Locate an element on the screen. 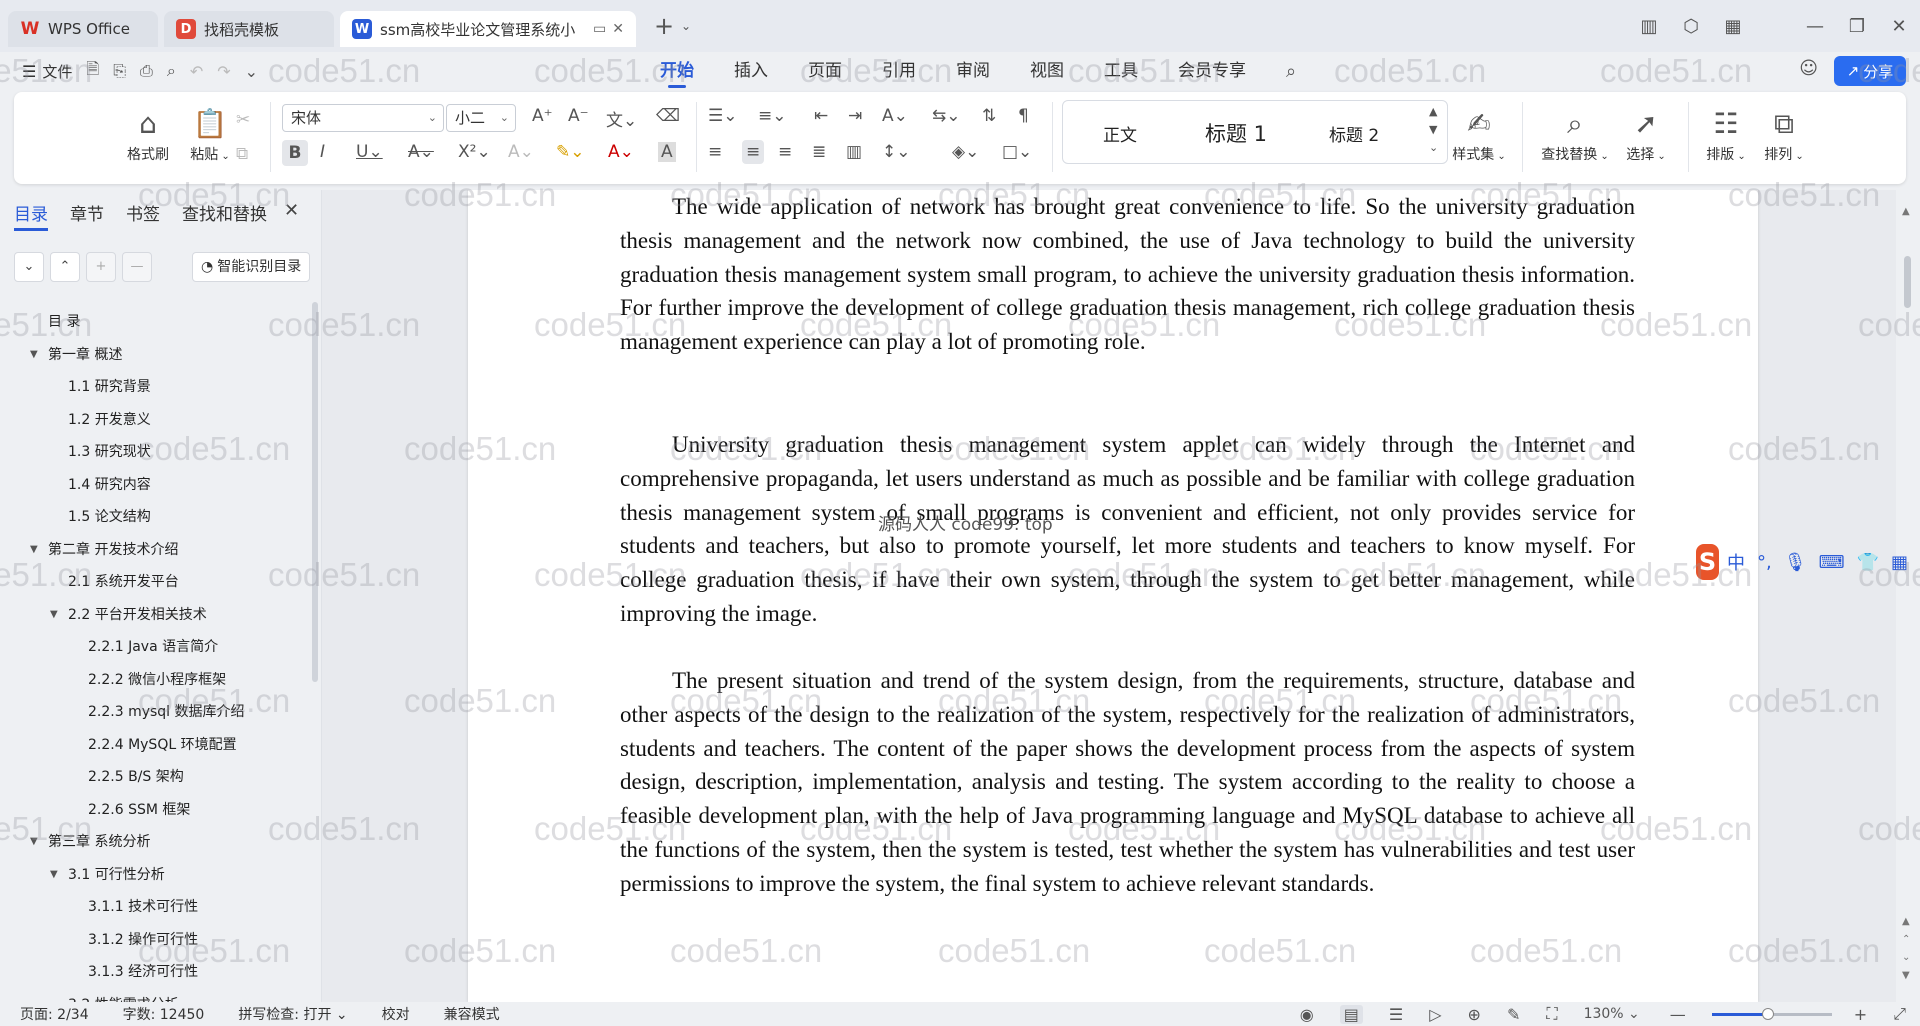 Image resolution: width=1920 pixels, height=1026 pixels. nav-tab-toc: 目录 is located at coordinates (31, 215).